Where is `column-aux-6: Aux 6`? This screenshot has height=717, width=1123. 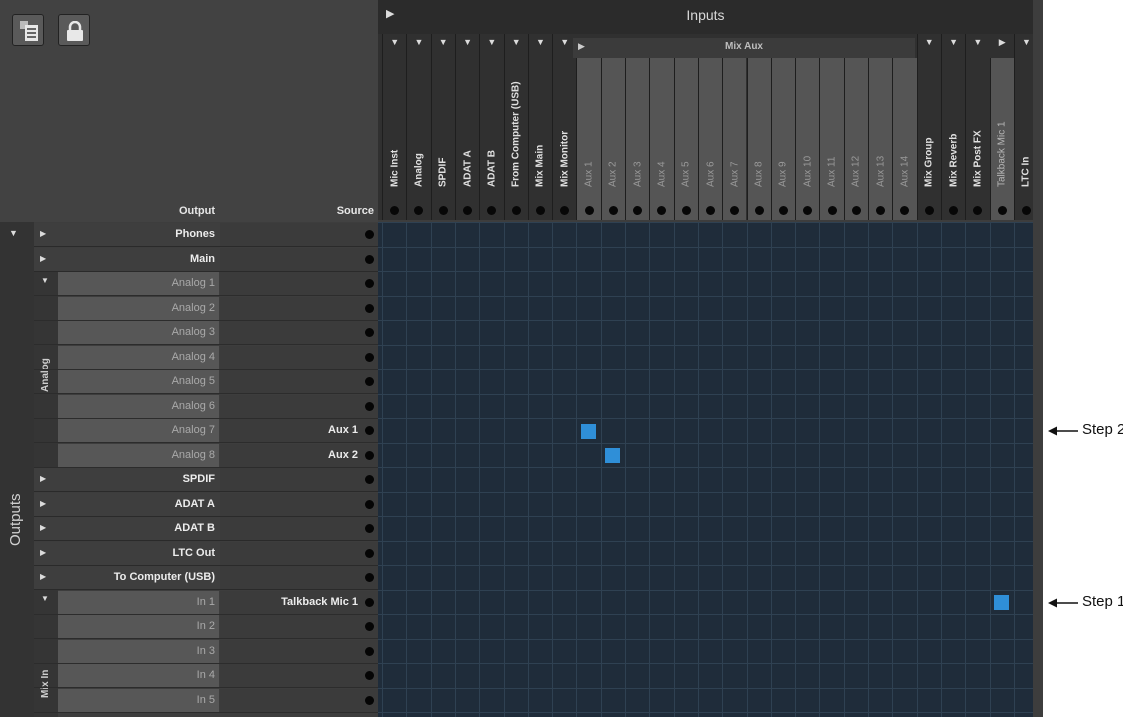 column-aux-6: Aux 6 is located at coordinates (710, 139).